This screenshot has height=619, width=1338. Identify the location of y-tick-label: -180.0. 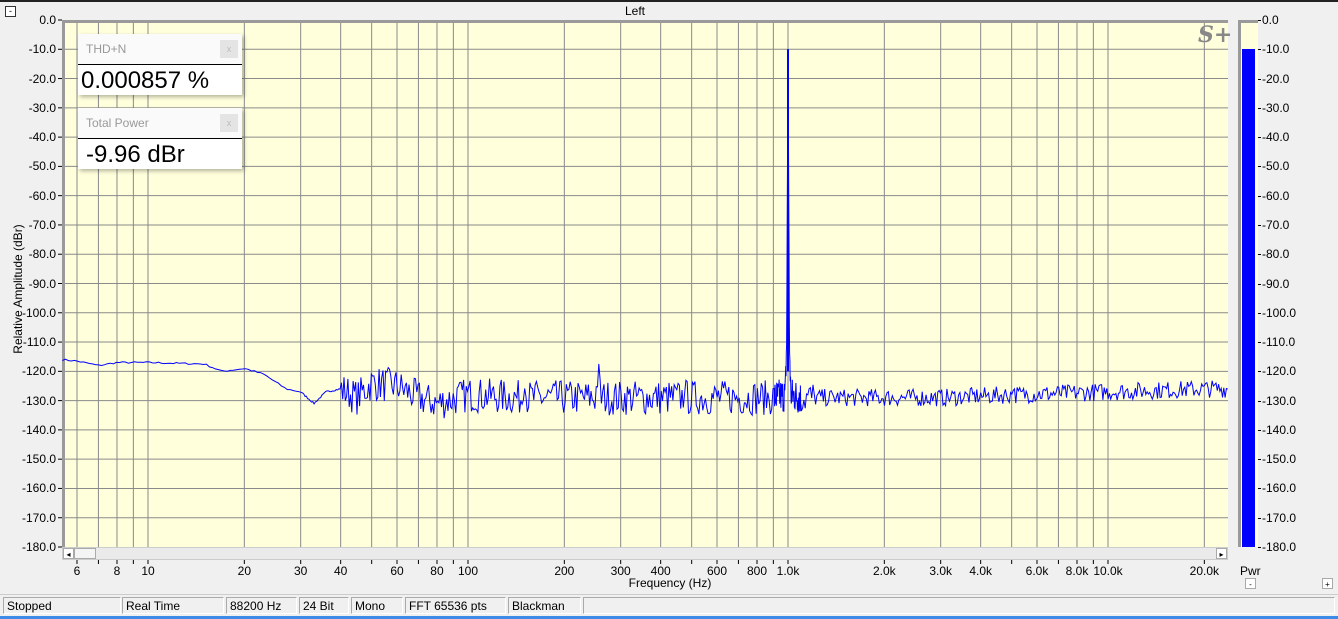
(38, 547).